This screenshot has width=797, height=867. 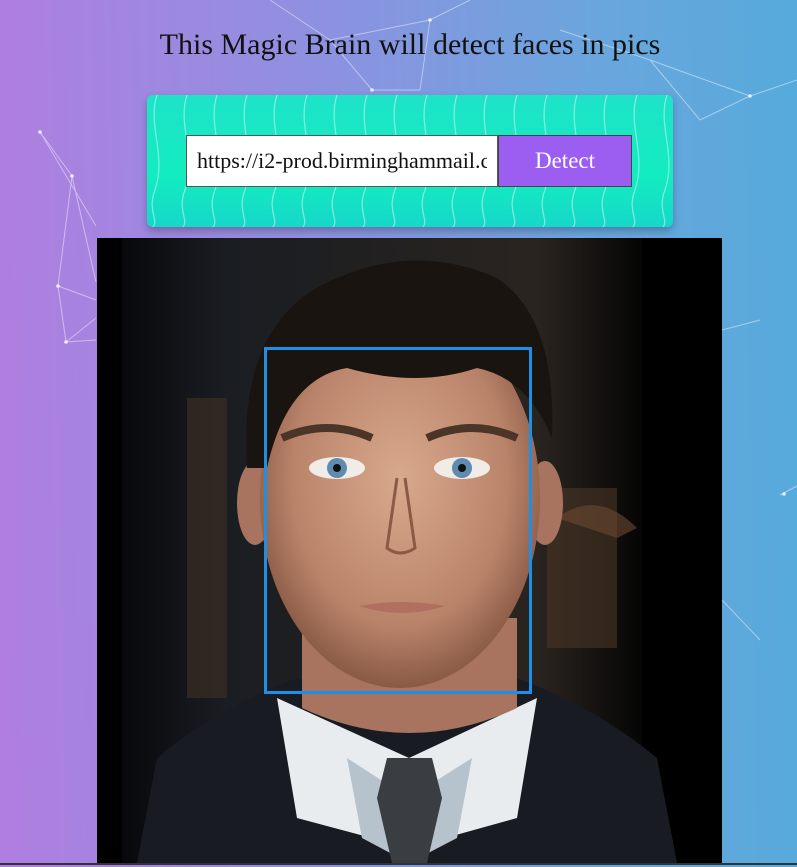 What do you see at coordinates (398, 864) in the screenshot?
I see `divider` at bounding box center [398, 864].